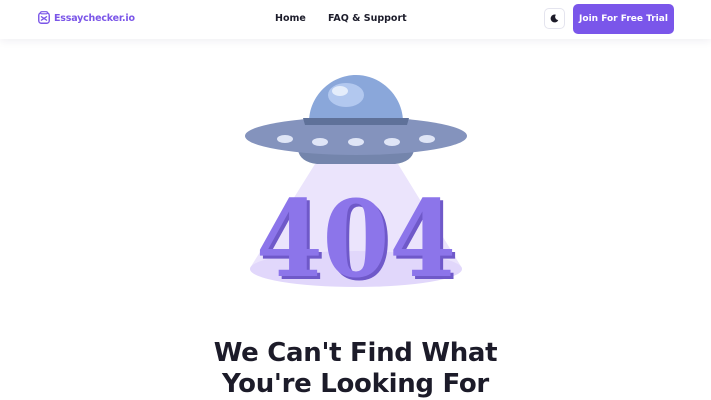 The image size is (711, 400). I want to click on headline-line-1: We Can't Find What, so click(355, 353).